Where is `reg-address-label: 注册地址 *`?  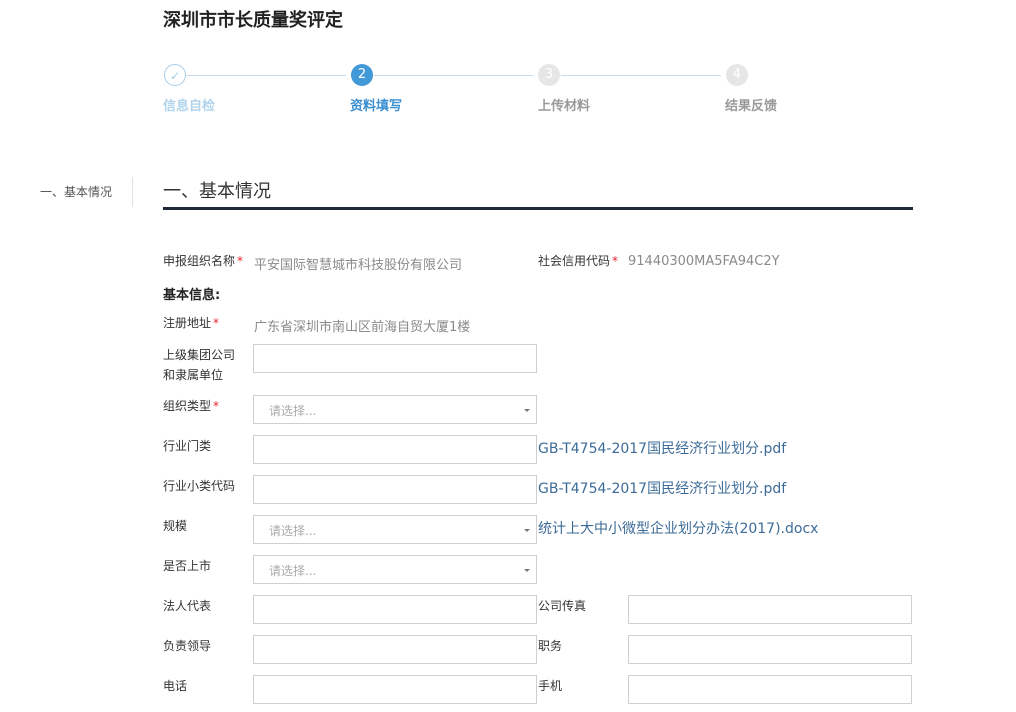
reg-address-label: 注册地址 * is located at coordinates (191, 323).